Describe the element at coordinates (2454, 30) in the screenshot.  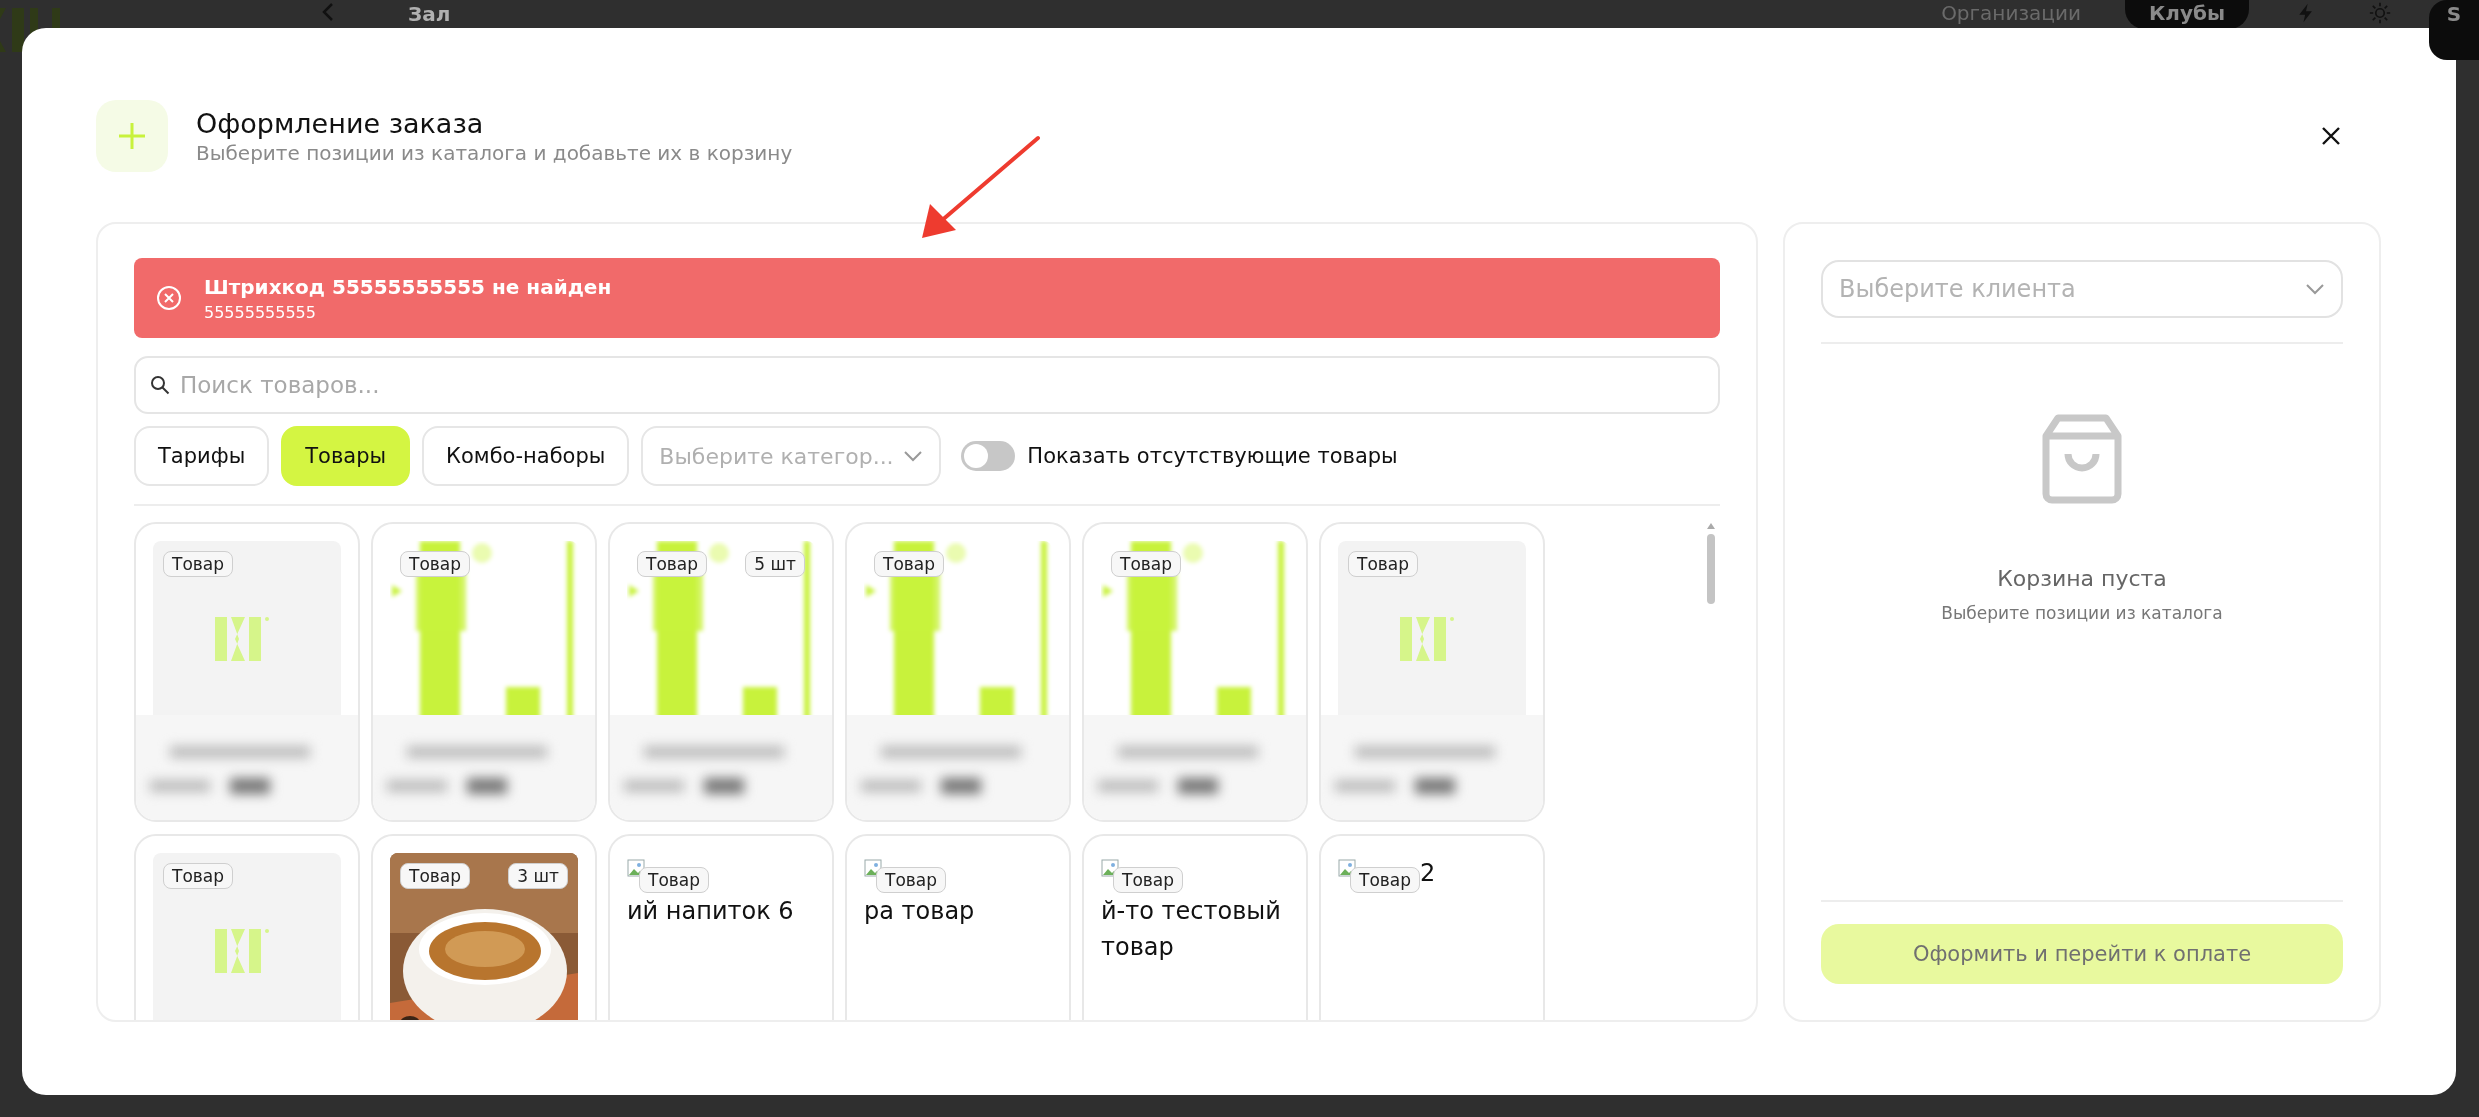
I see `avatar: S` at that location.